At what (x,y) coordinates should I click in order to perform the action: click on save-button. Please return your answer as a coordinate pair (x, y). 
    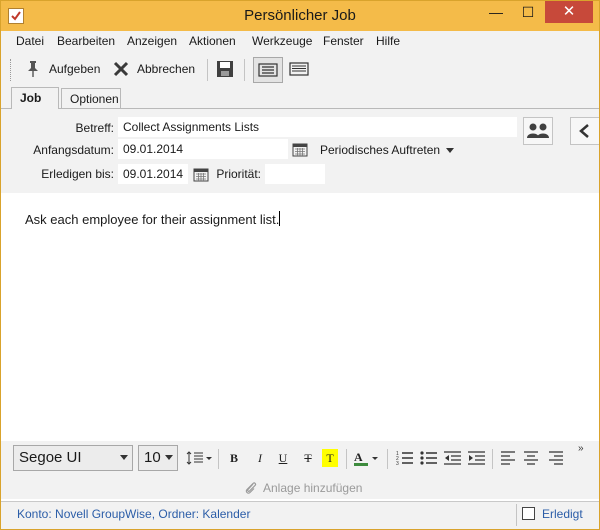
    Looking at the image, I should click on (225, 69).